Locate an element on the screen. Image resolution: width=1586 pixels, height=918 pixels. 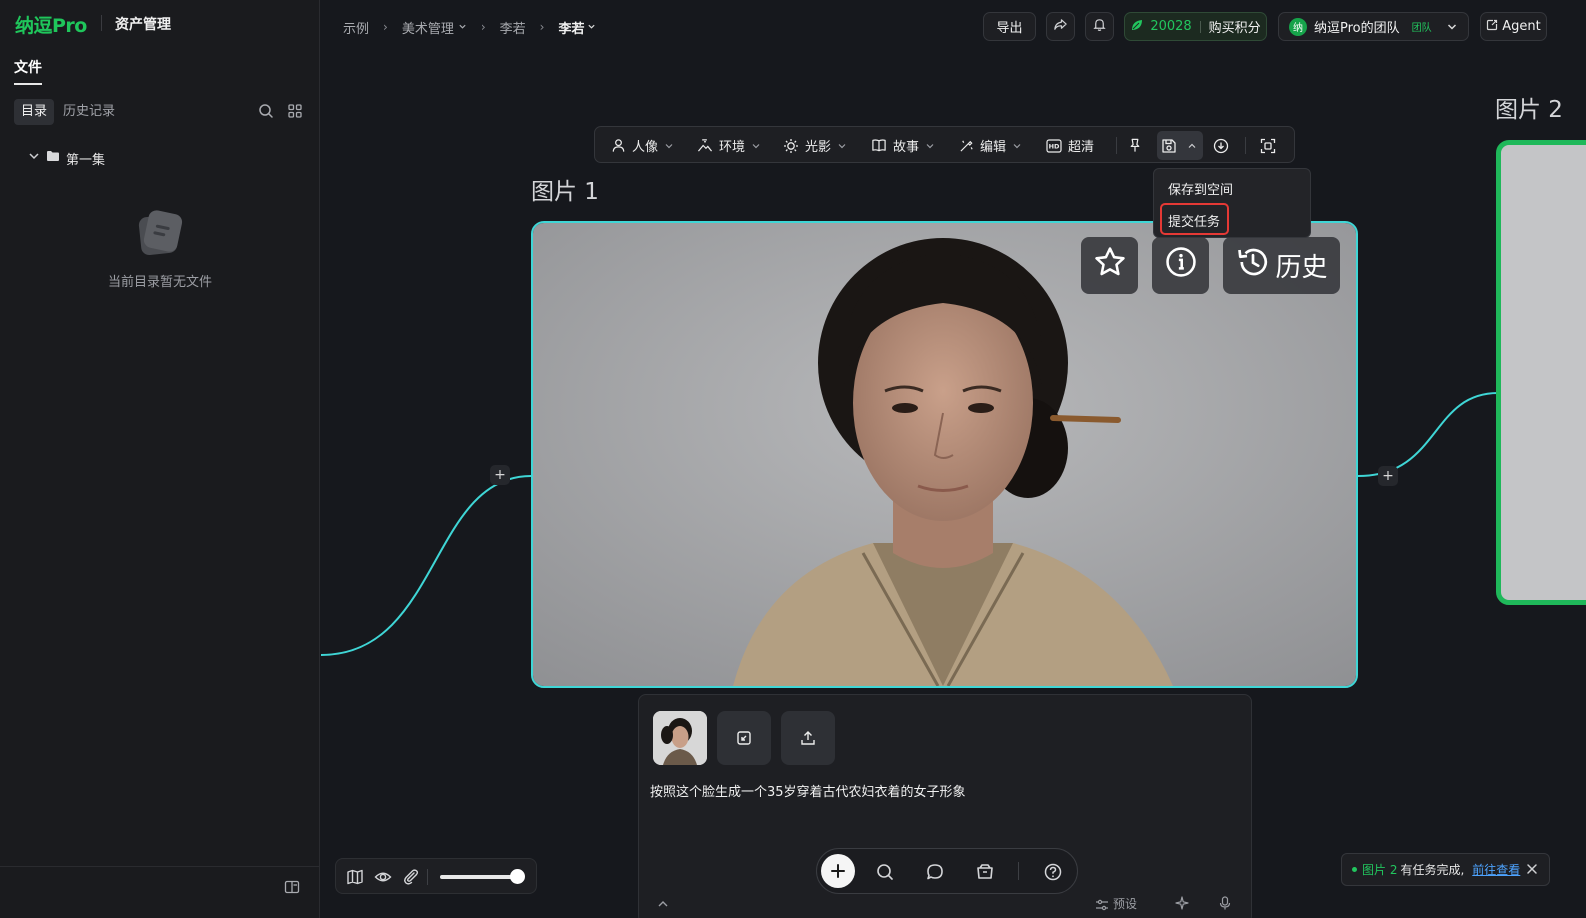
landscape-icon is located at coordinates (705, 145).